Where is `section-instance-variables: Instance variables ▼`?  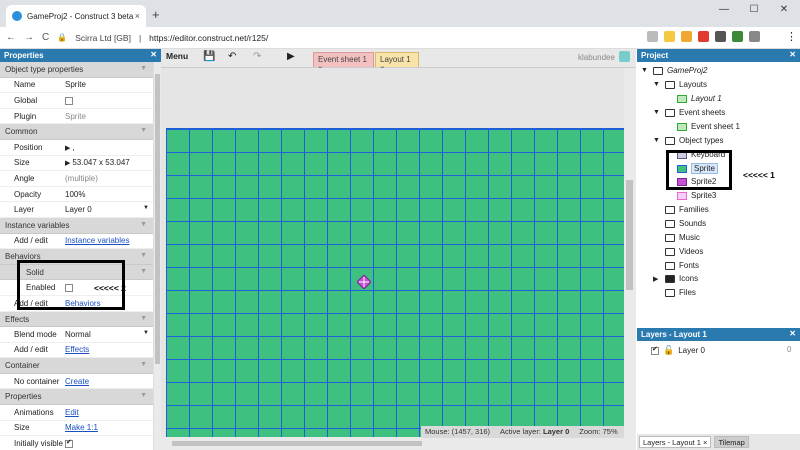
section-instance-variables: Instance variables ▼ is located at coordinates (76, 225).